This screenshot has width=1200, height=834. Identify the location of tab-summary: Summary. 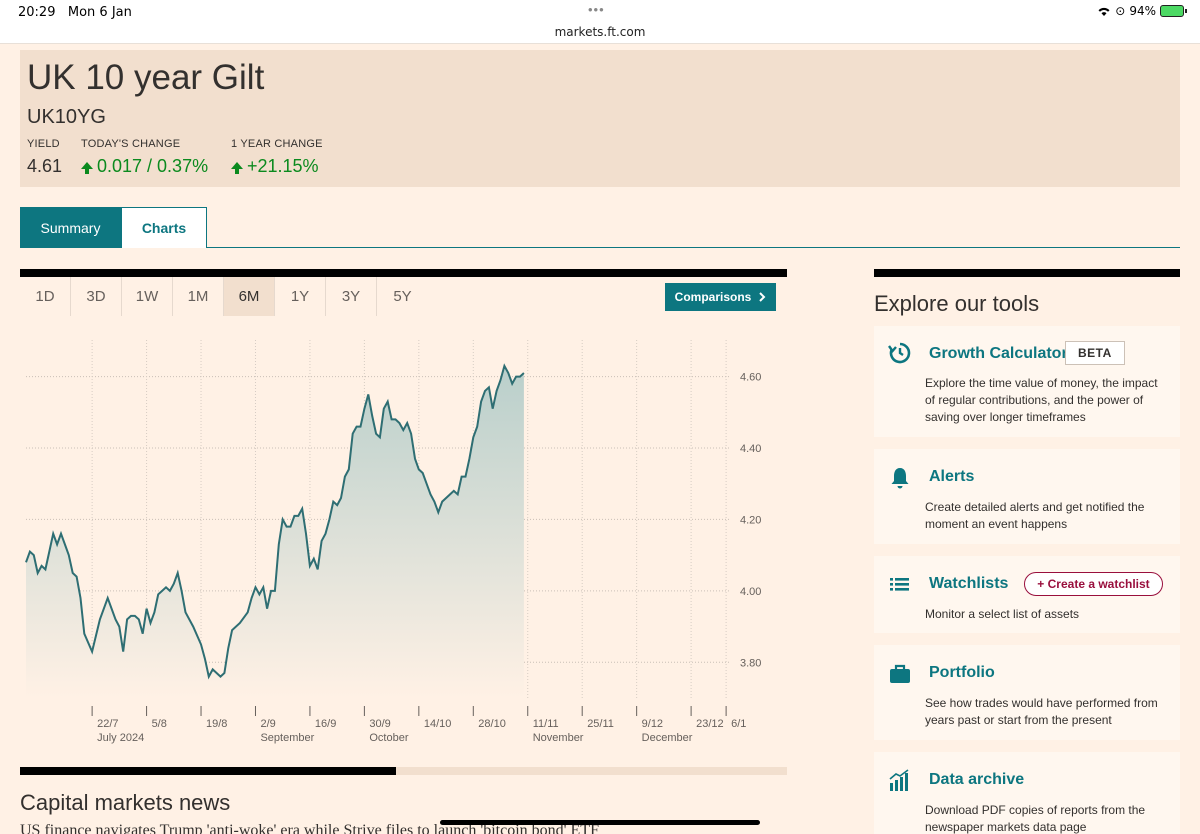
(70, 227).